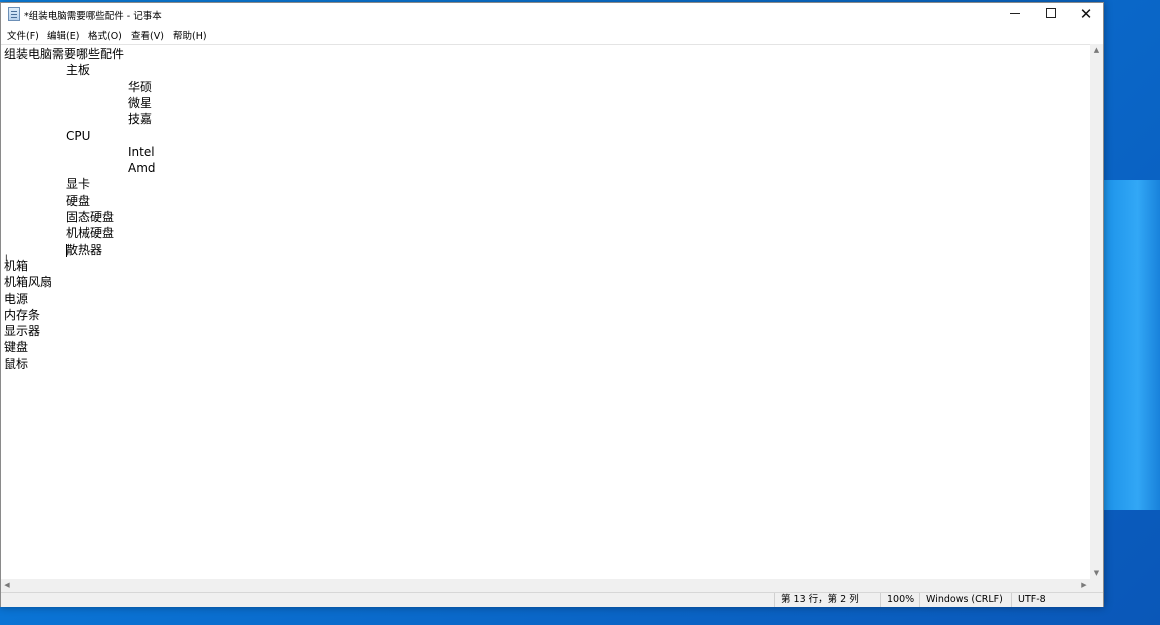  What do you see at coordinates (1096, 573) in the screenshot?
I see `scroll-down-arrow-icon: ▼` at bounding box center [1096, 573].